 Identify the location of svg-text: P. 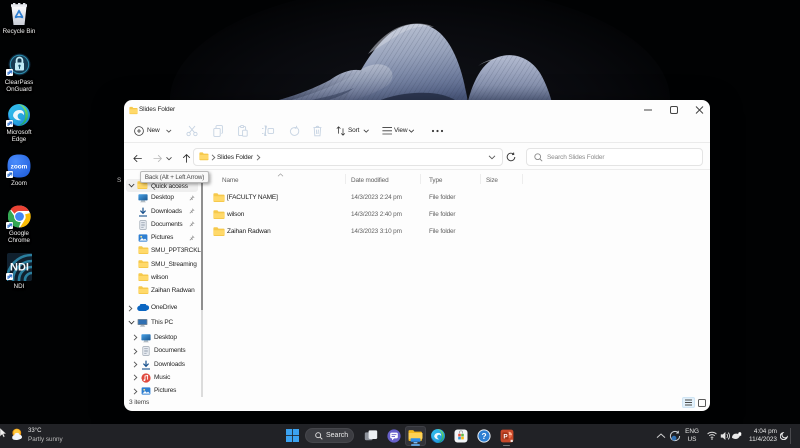
(505, 436).